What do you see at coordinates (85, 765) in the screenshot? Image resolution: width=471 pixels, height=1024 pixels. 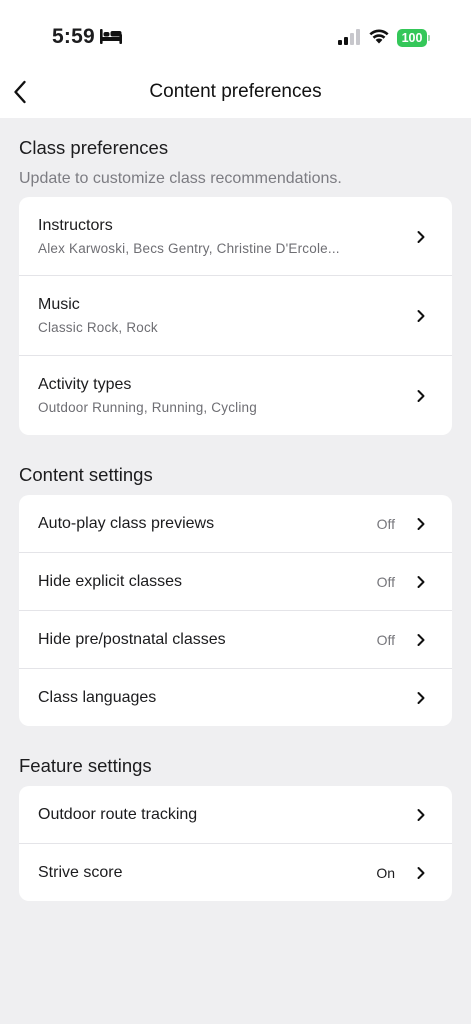 I see `section-title-feature-settings: Feature settings` at bounding box center [85, 765].